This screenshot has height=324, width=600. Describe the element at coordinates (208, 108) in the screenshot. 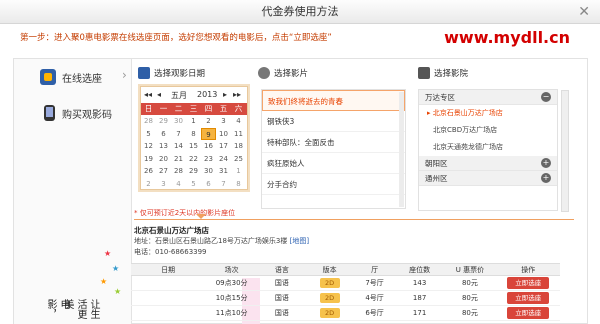

I see `weekday-label: 四` at that location.